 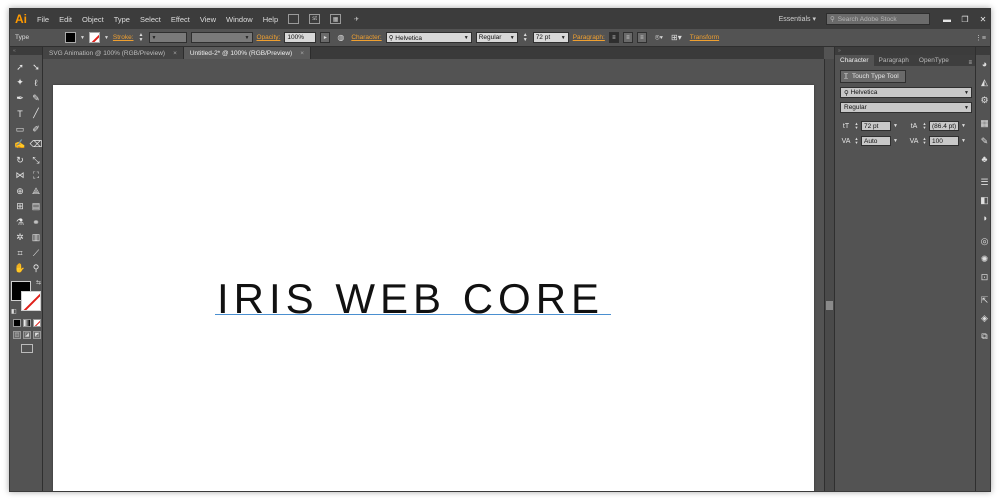 What do you see at coordinates (36, 222) in the screenshot?
I see `blend-tool-icon: ⚭` at bounding box center [36, 222].